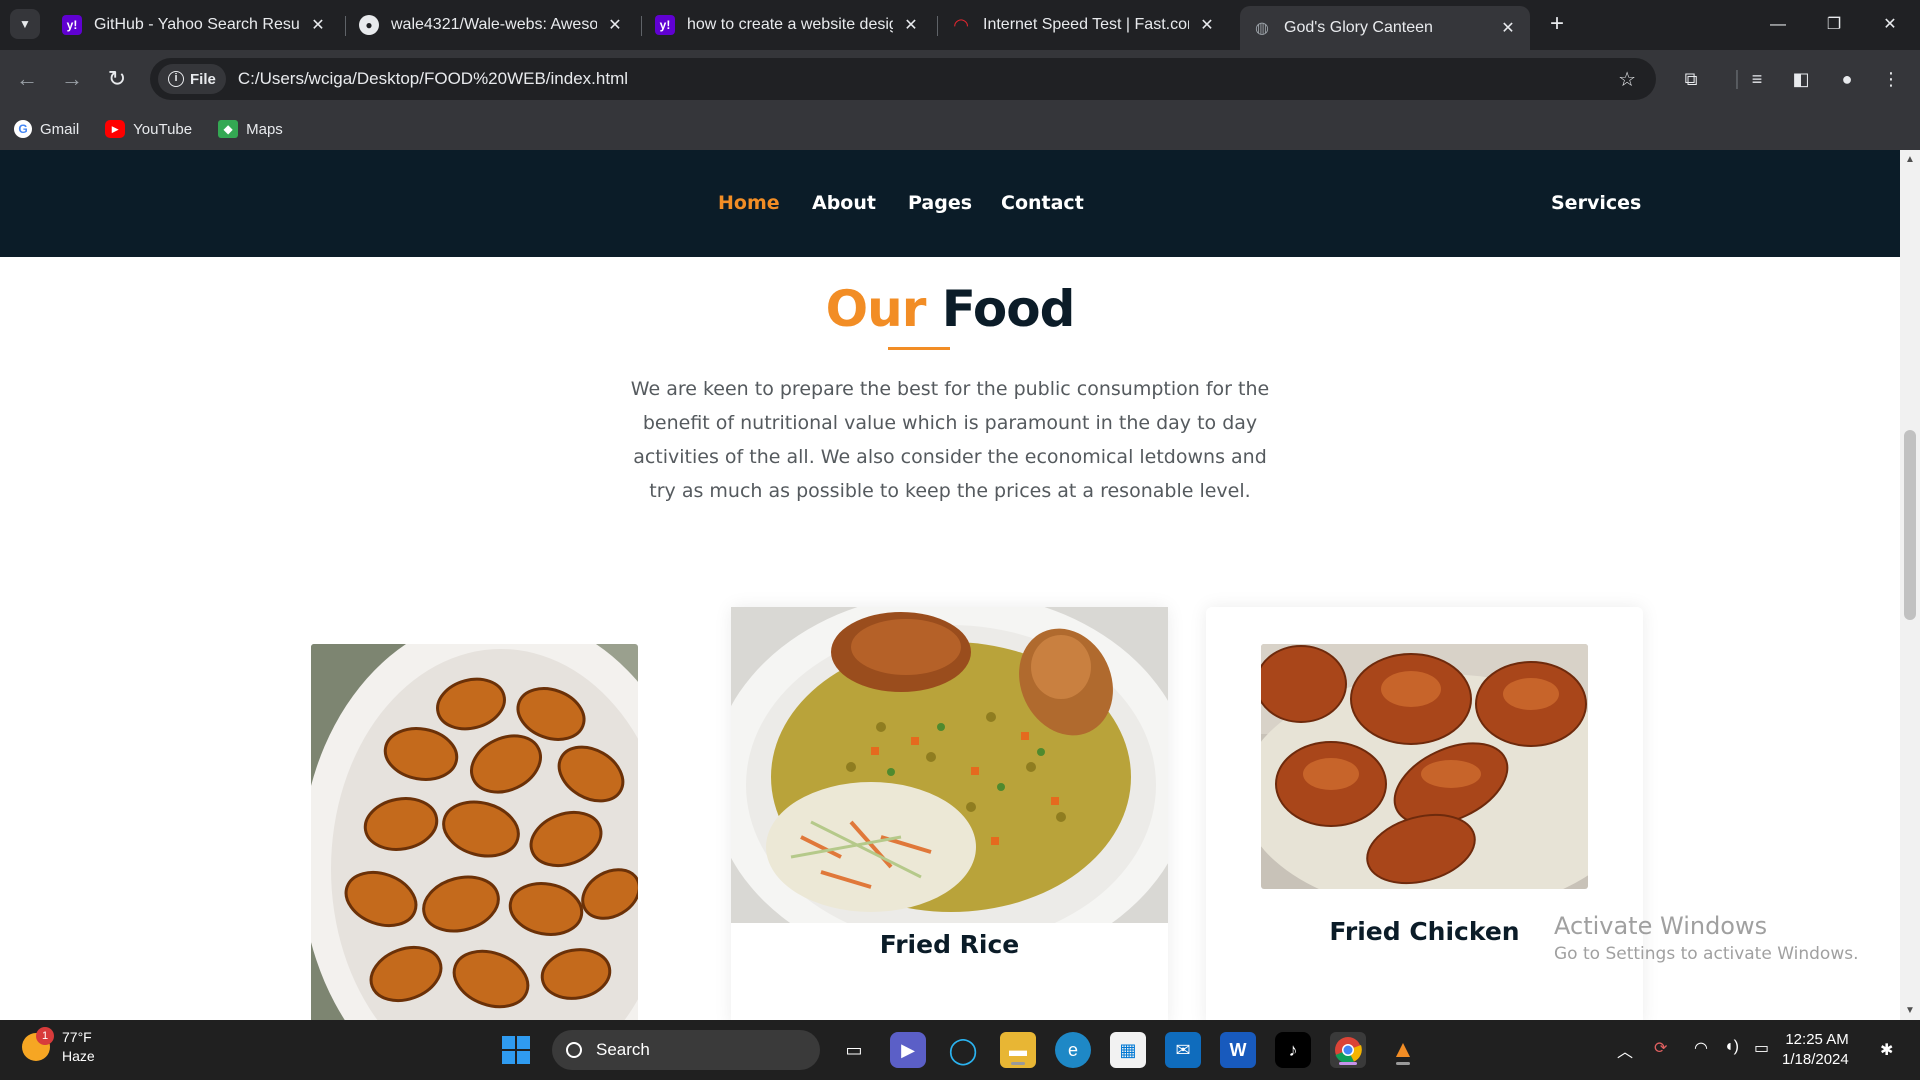  What do you see at coordinates (1757, 79) in the screenshot?
I see `media-control-icon: ≡` at bounding box center [1757, 79].